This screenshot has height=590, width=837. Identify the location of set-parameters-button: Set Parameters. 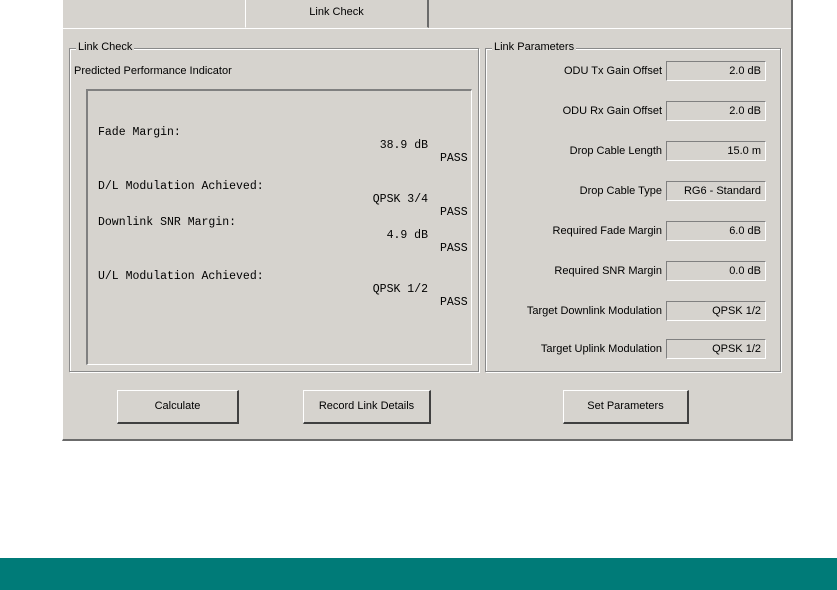
(626, 407).